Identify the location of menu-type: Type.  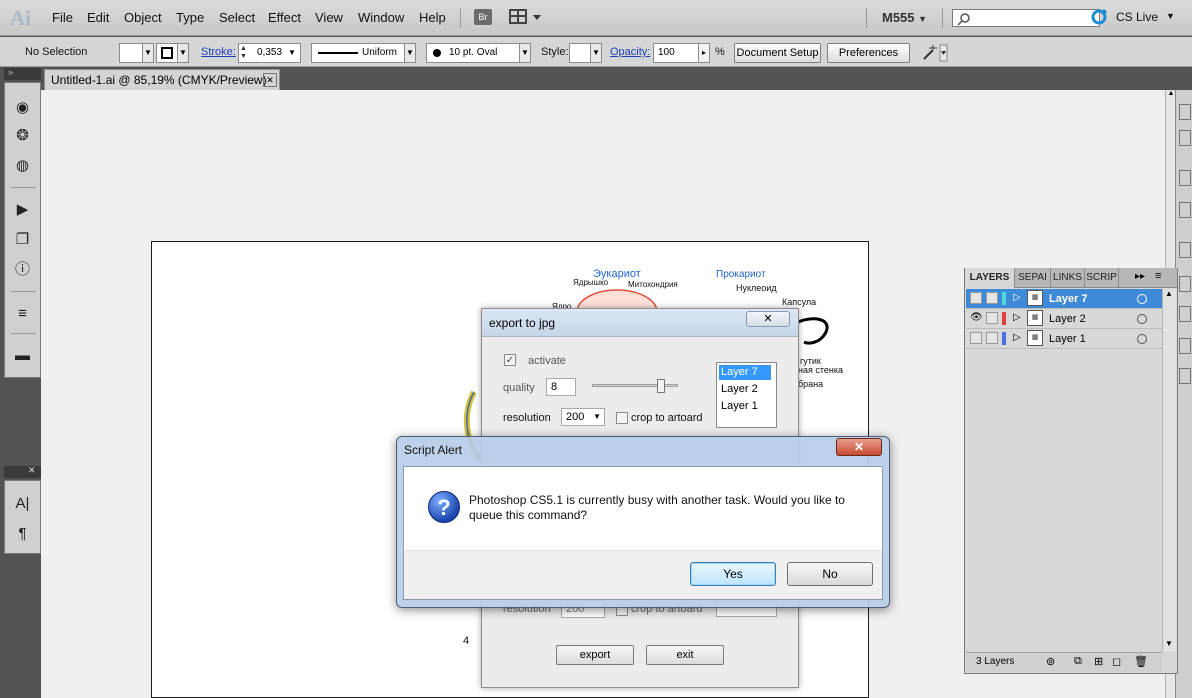
(190, 17).